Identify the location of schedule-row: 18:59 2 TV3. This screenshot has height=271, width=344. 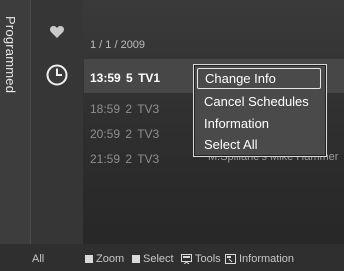
(124, 109).